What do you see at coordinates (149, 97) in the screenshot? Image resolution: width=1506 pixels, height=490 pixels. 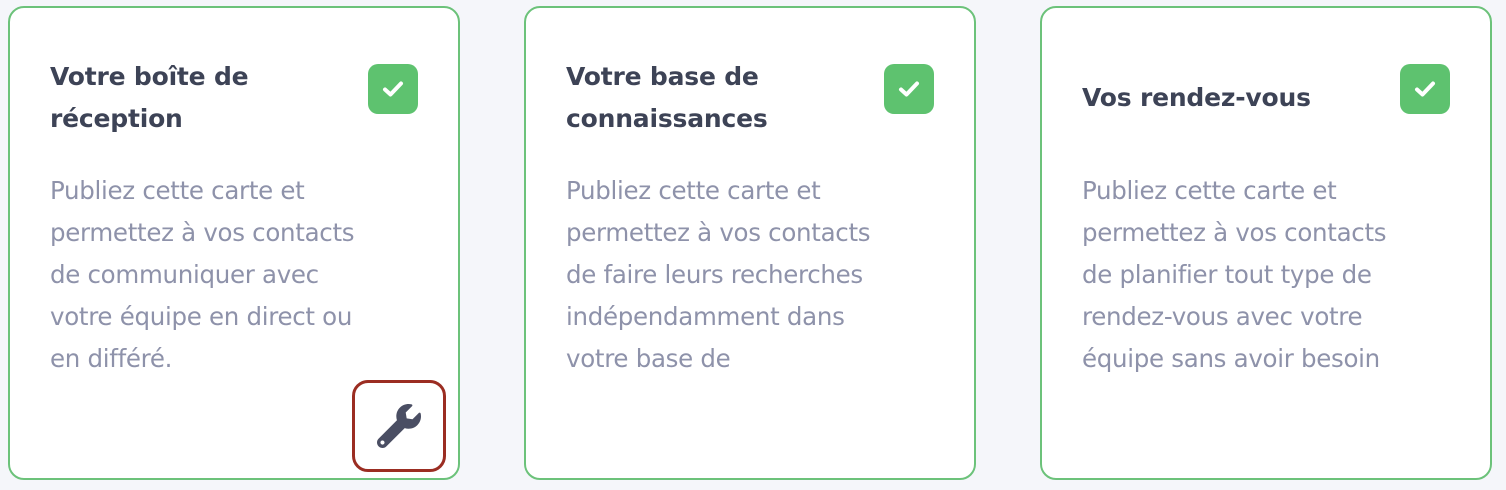 I see `card-title: Votre boîte de réception` at bounding box center [149, 97].